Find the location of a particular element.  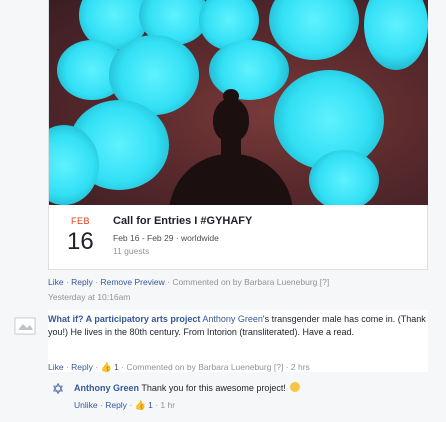

reply-like-count: 1 is located at coordinates (150, 405).